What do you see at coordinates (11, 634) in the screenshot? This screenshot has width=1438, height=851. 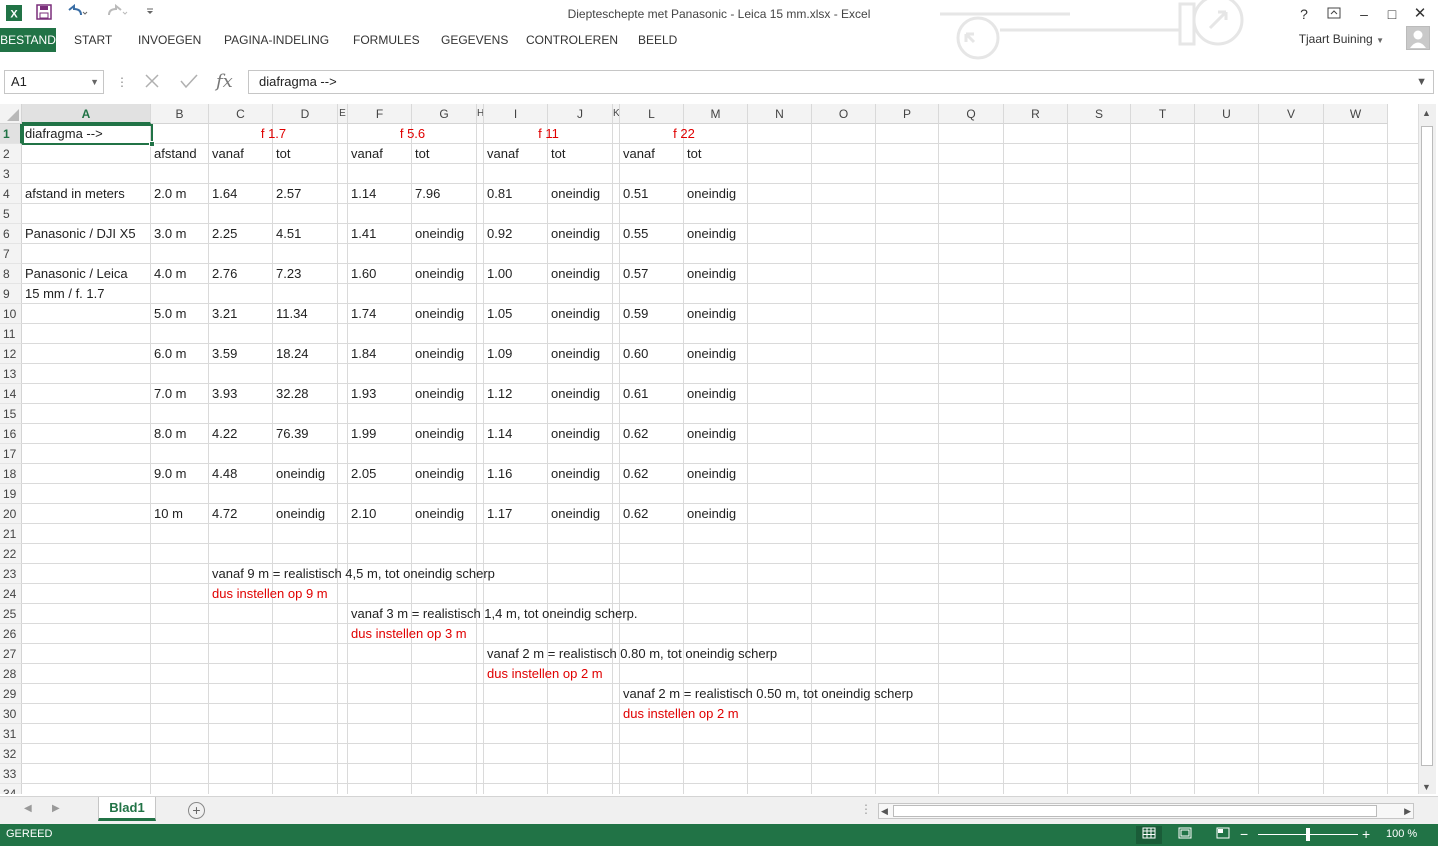 I see `row-header-26: 26` at bounding box center [11, 634].